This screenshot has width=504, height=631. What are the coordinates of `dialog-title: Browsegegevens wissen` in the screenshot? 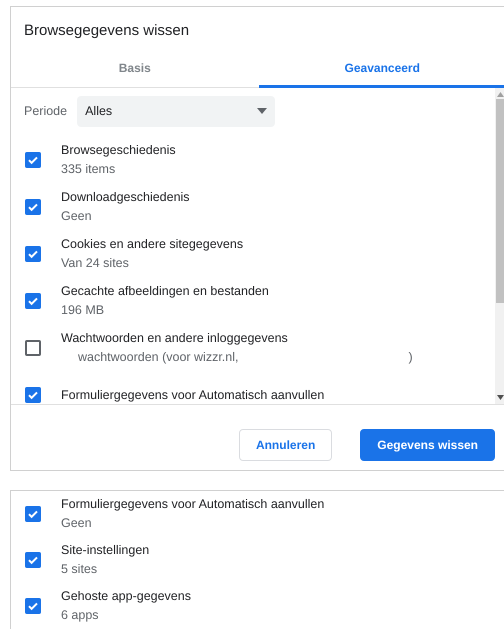 It's located at (106, 31).